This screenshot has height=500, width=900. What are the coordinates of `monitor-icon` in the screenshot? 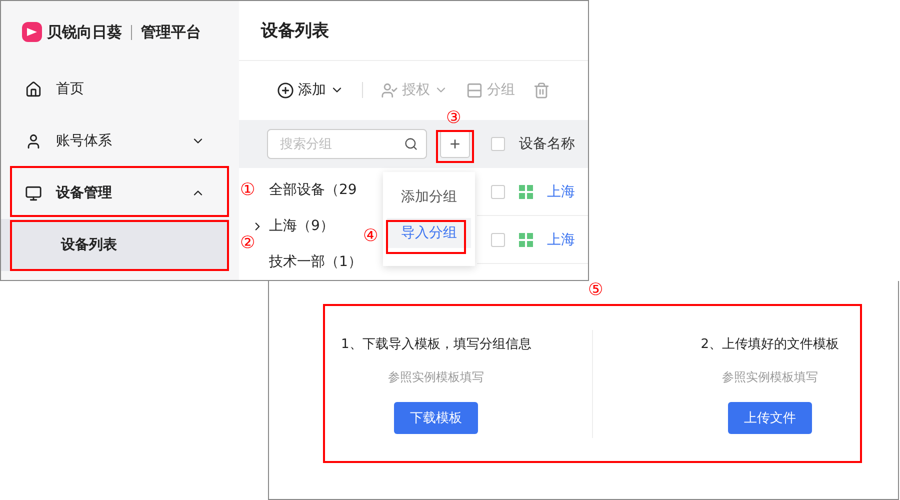 It's located at (33, 193).